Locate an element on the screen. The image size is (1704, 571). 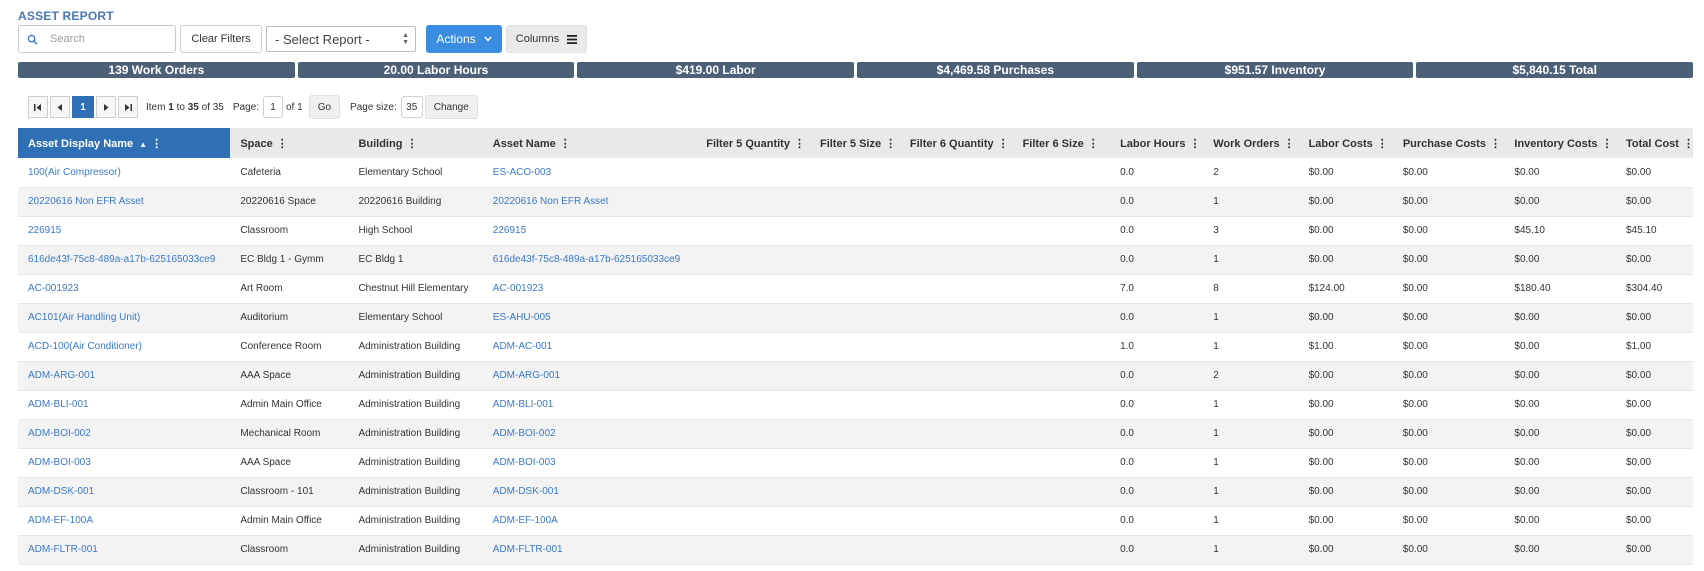
cell-building: 20220616 Building is located at coordinates (415, 202).